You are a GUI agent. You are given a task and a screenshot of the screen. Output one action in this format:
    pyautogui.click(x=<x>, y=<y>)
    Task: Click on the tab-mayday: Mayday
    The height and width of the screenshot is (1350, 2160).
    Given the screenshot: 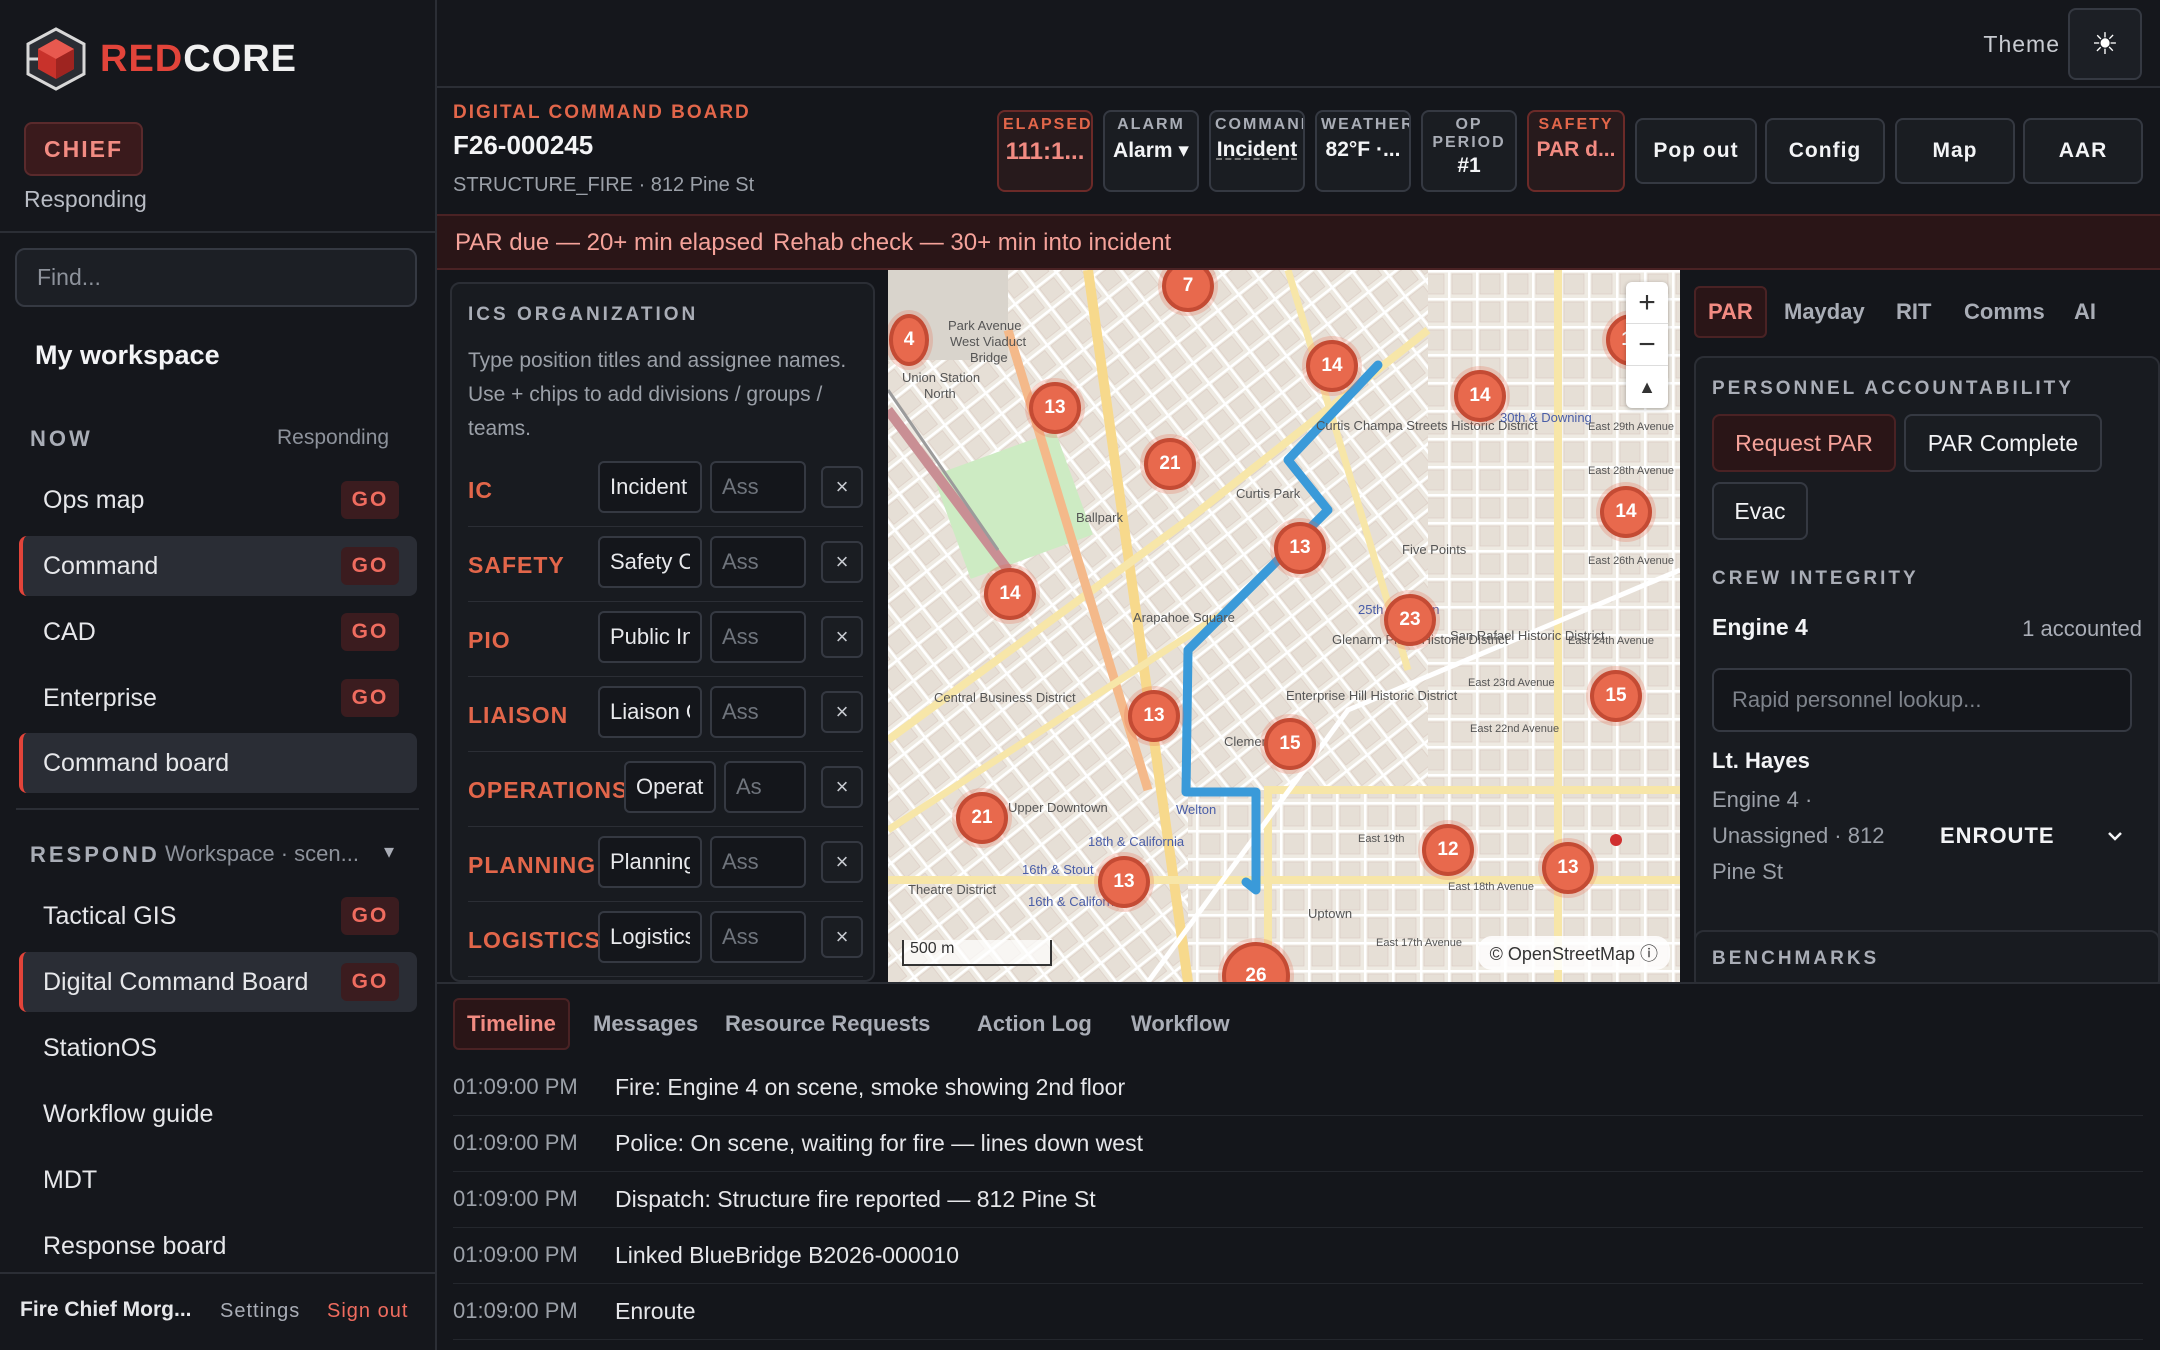 What is the action you would take?
    pyautogui.click(x=1824, y=312)
    